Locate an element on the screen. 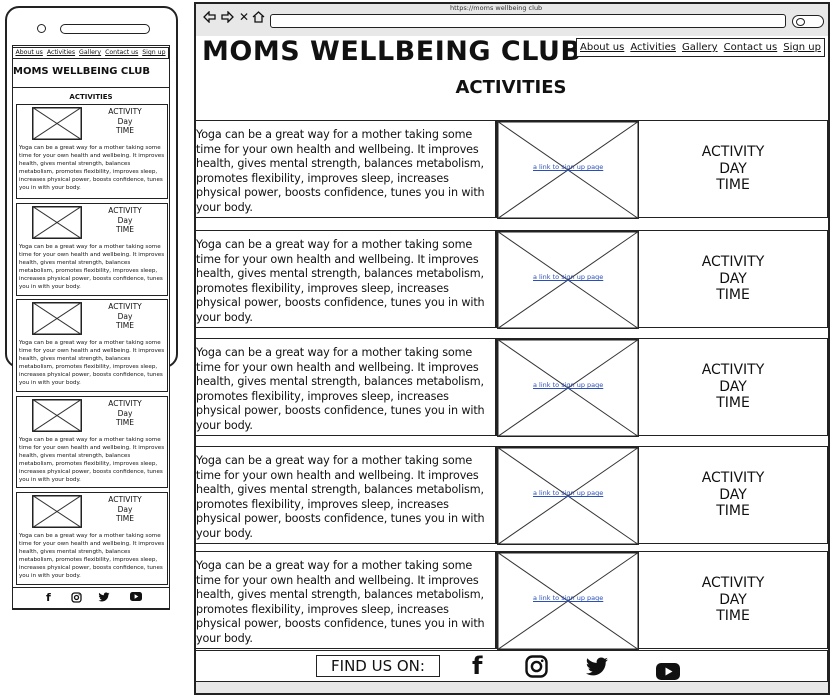 The height and width of the screenshot is (698, 835). nav-gallery: Gallery is located at coordinates (700, 47).